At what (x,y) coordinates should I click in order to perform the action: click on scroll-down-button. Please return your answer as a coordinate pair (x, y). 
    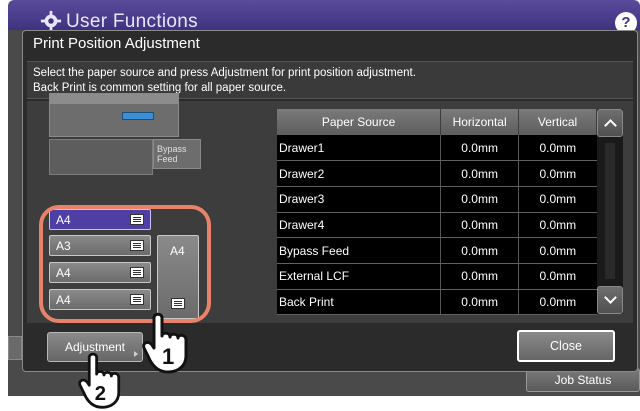
    Looking at the image, I should click on (610, 300).